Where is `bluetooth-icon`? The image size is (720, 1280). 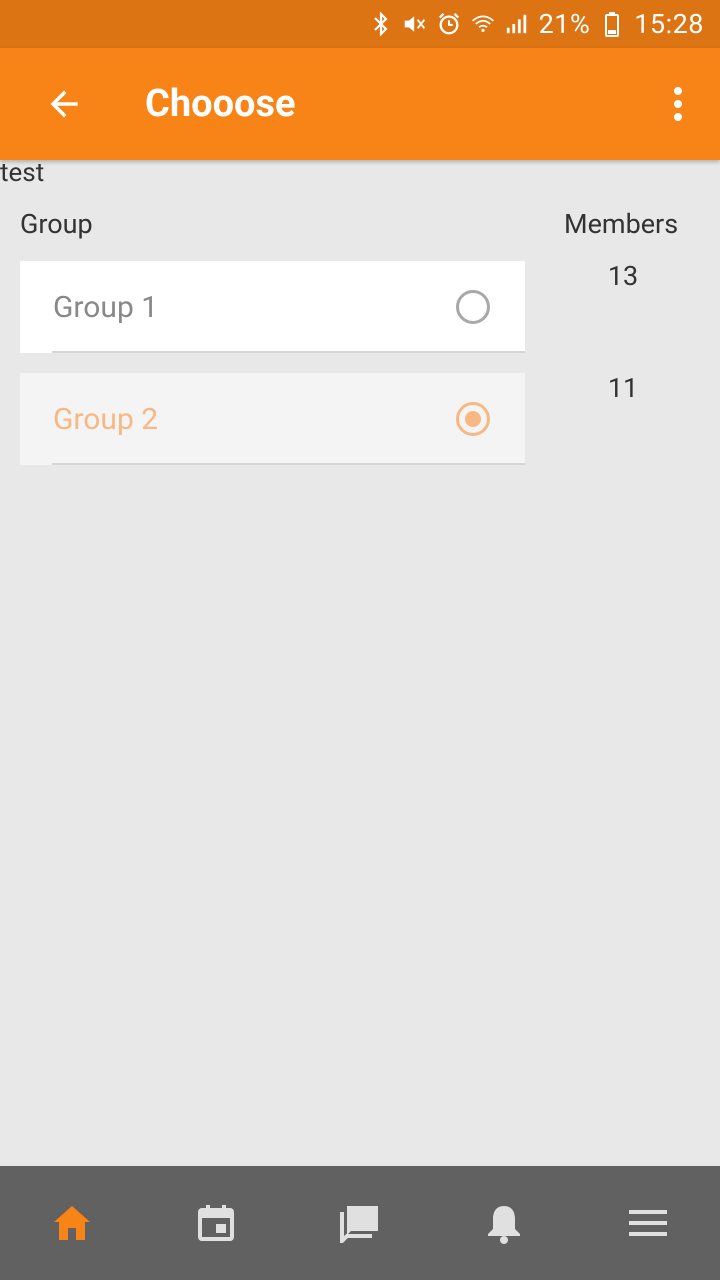 bluetooth-icon is located at coordinates (381, 24).